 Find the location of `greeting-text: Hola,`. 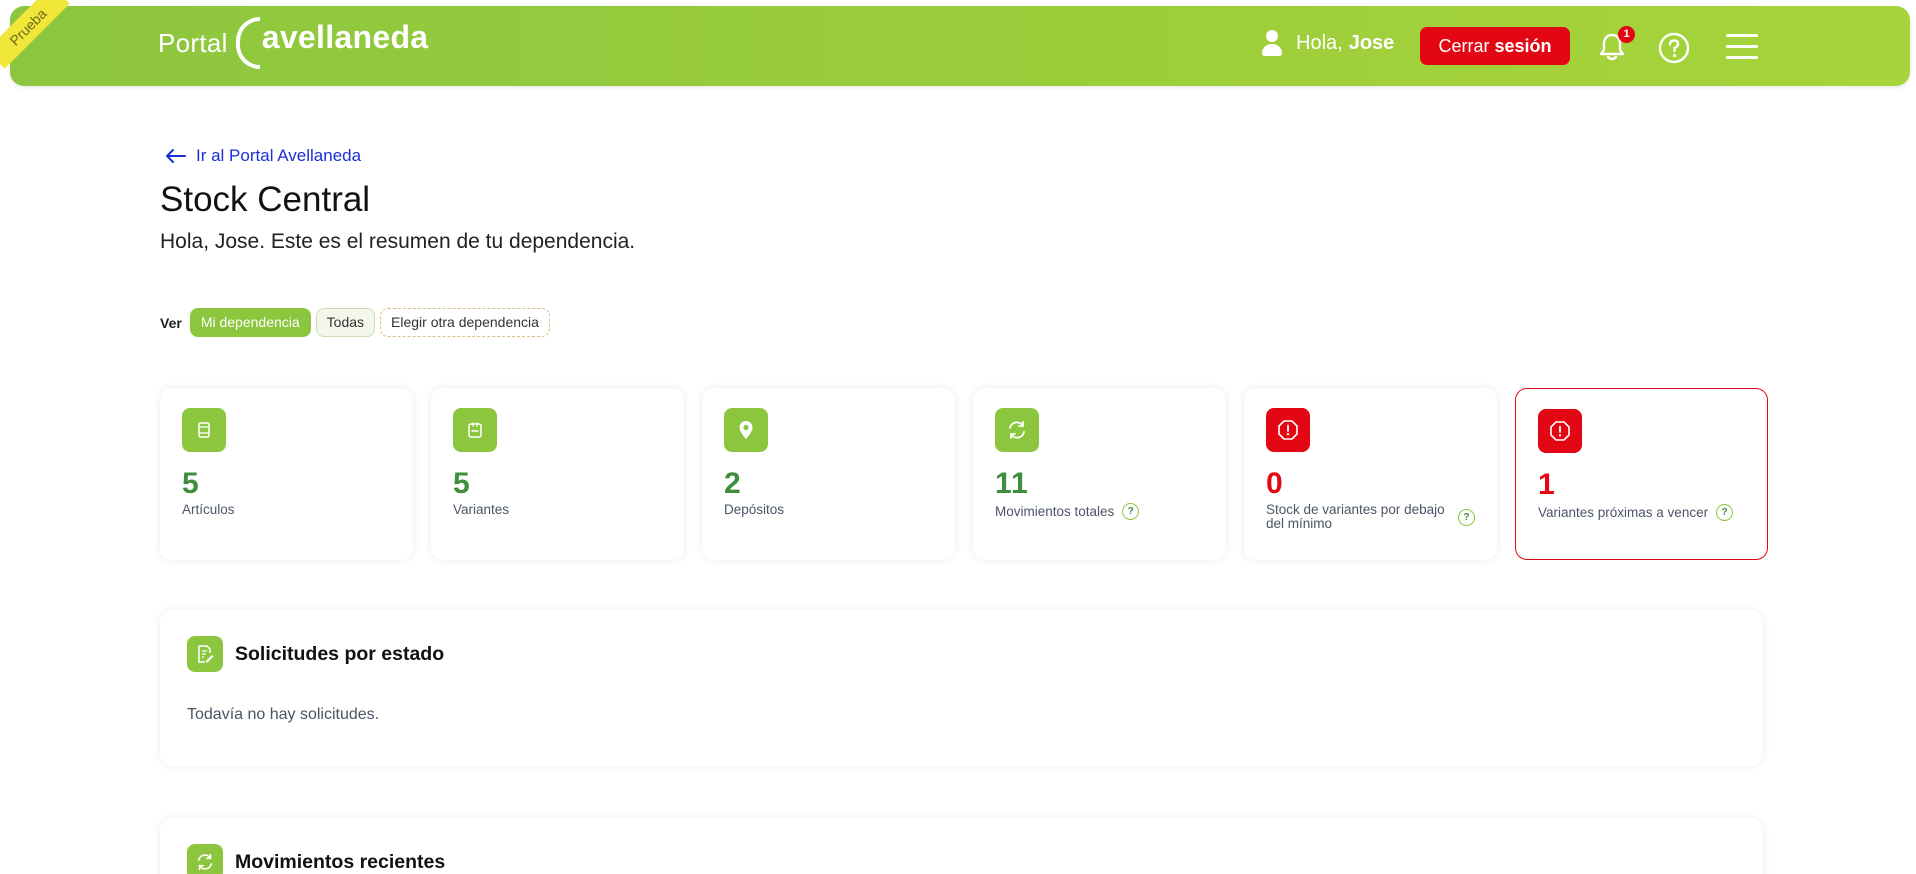

greeting-text: Hola, is located at coordinates (1319, 42).